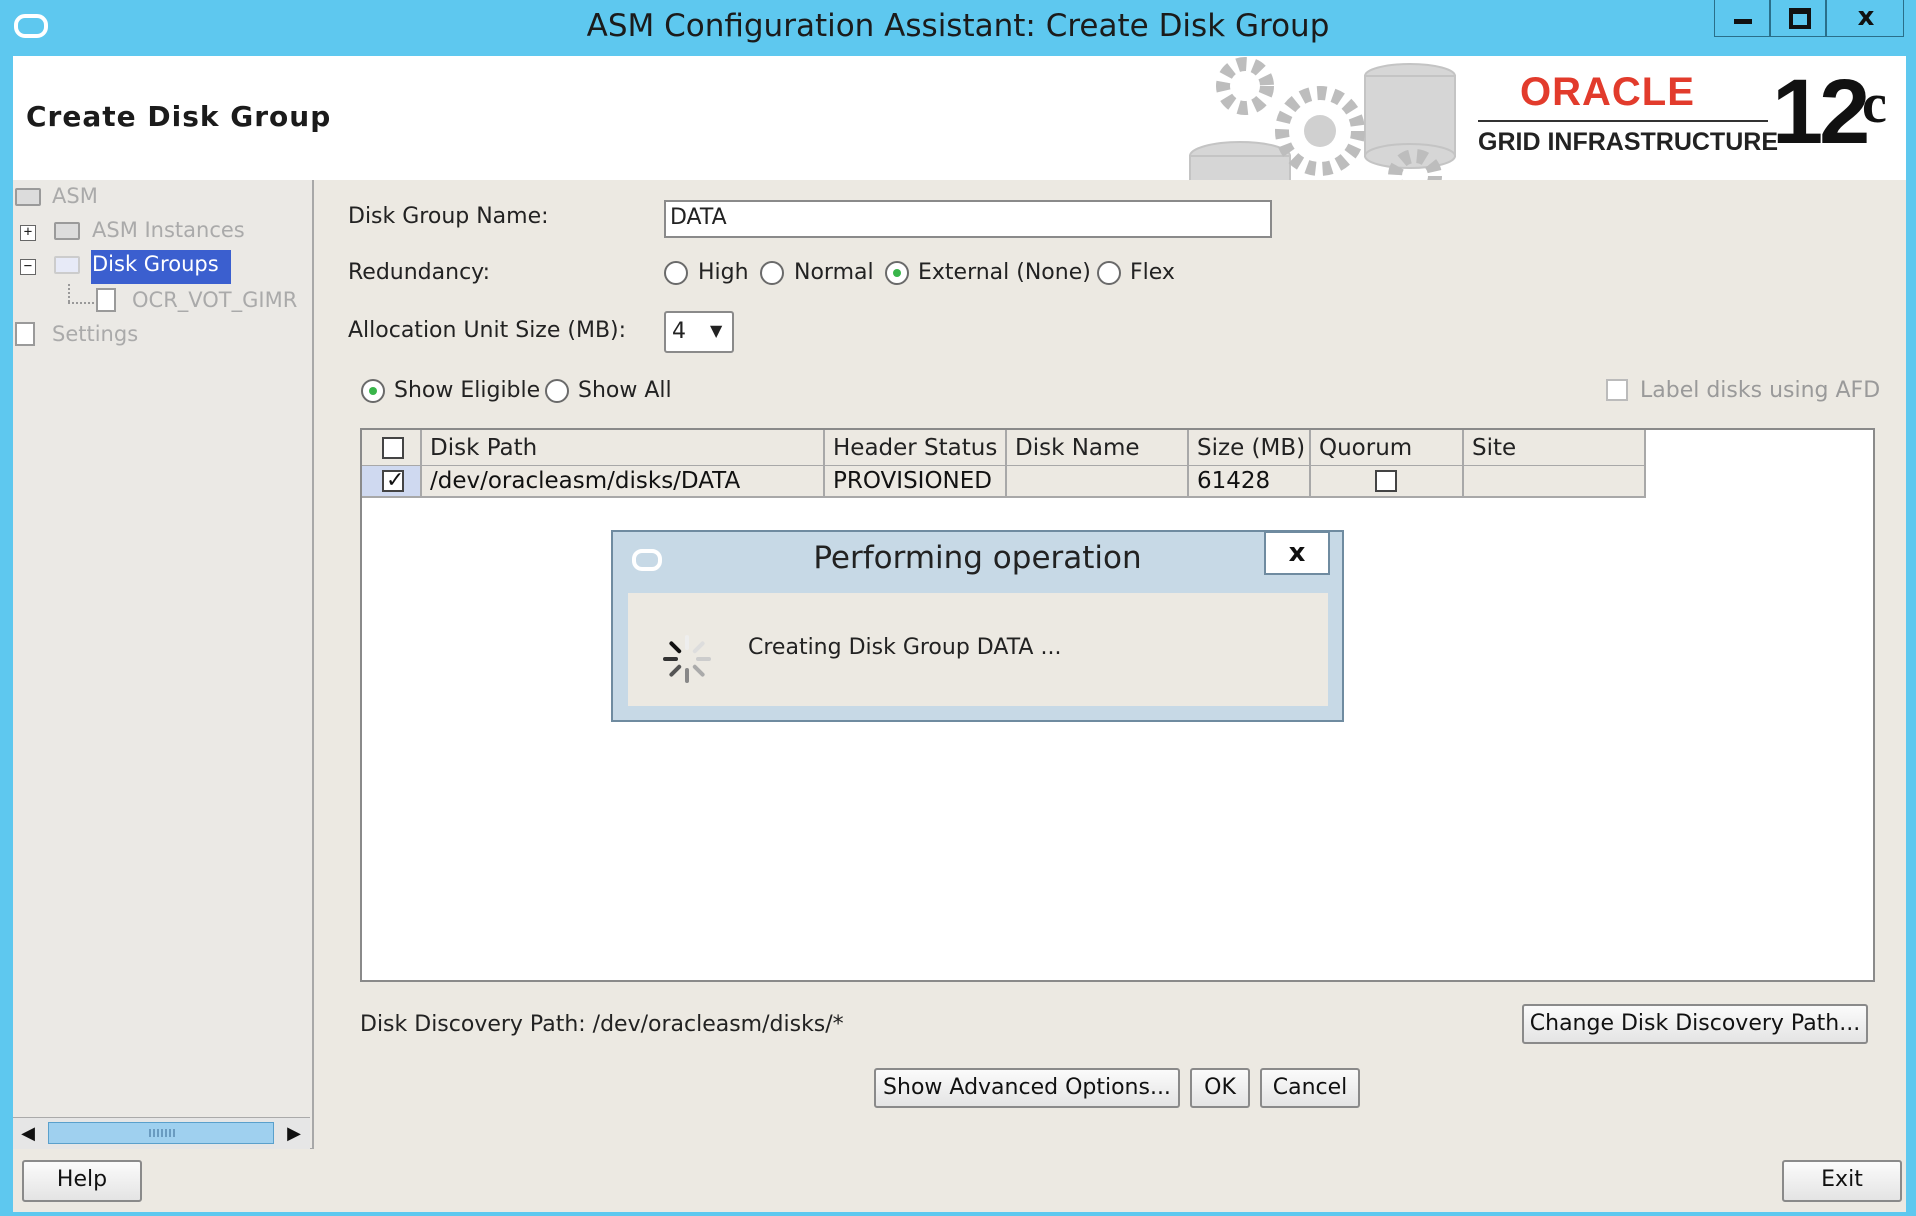 The image size is (1916, 1216). I want to click on row-select-cell: ✓, so click(392, 482).